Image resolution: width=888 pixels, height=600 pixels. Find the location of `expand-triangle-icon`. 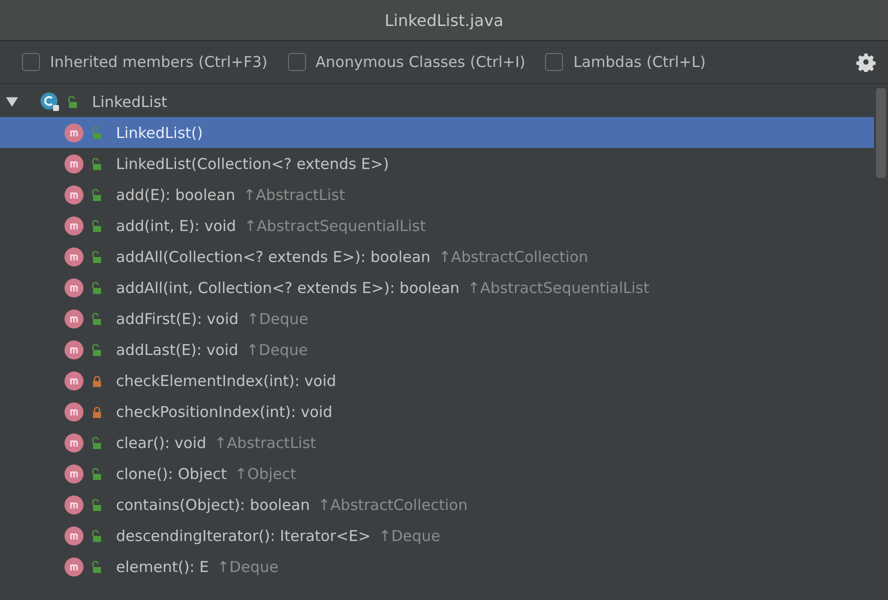

expand-triangle-icon is located at coordinates (12, 102).